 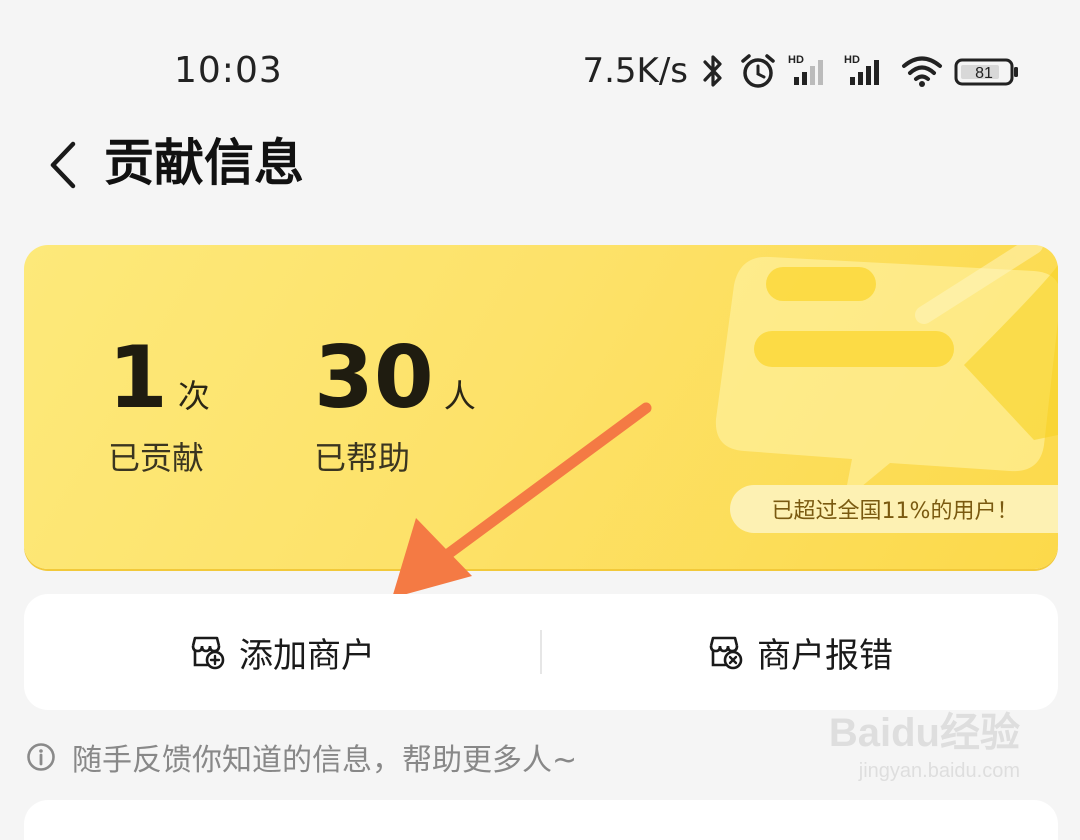 I want to click on chevron-left-icon, so click(x=63, y=165).